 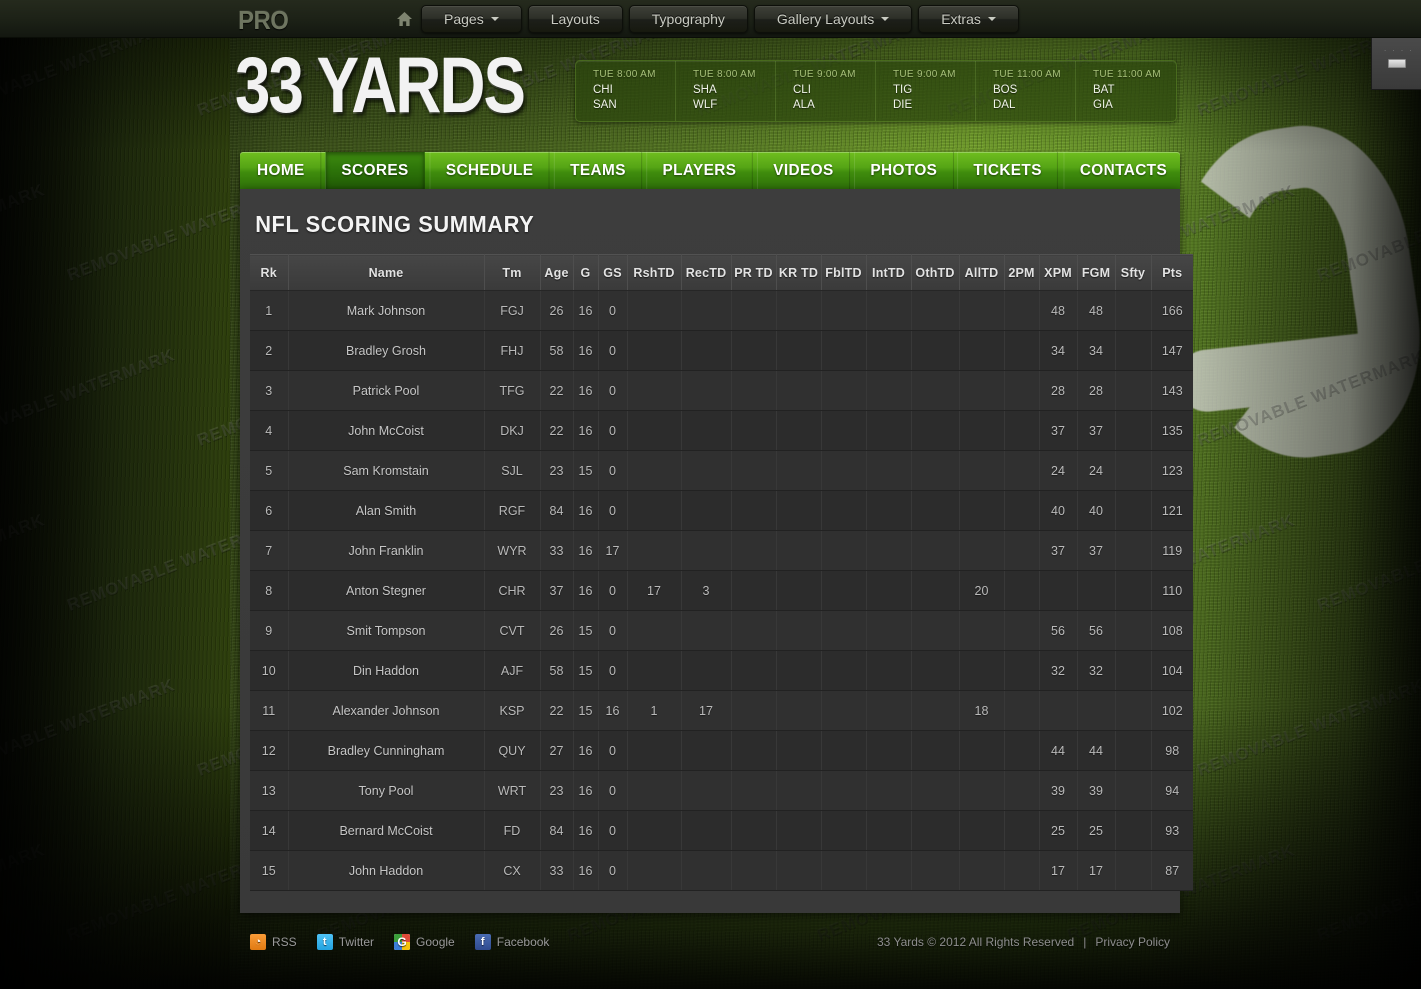 I want to click on topbar-button-gallery-layouts: Gallery Layouts, so click(x=833, y=19).